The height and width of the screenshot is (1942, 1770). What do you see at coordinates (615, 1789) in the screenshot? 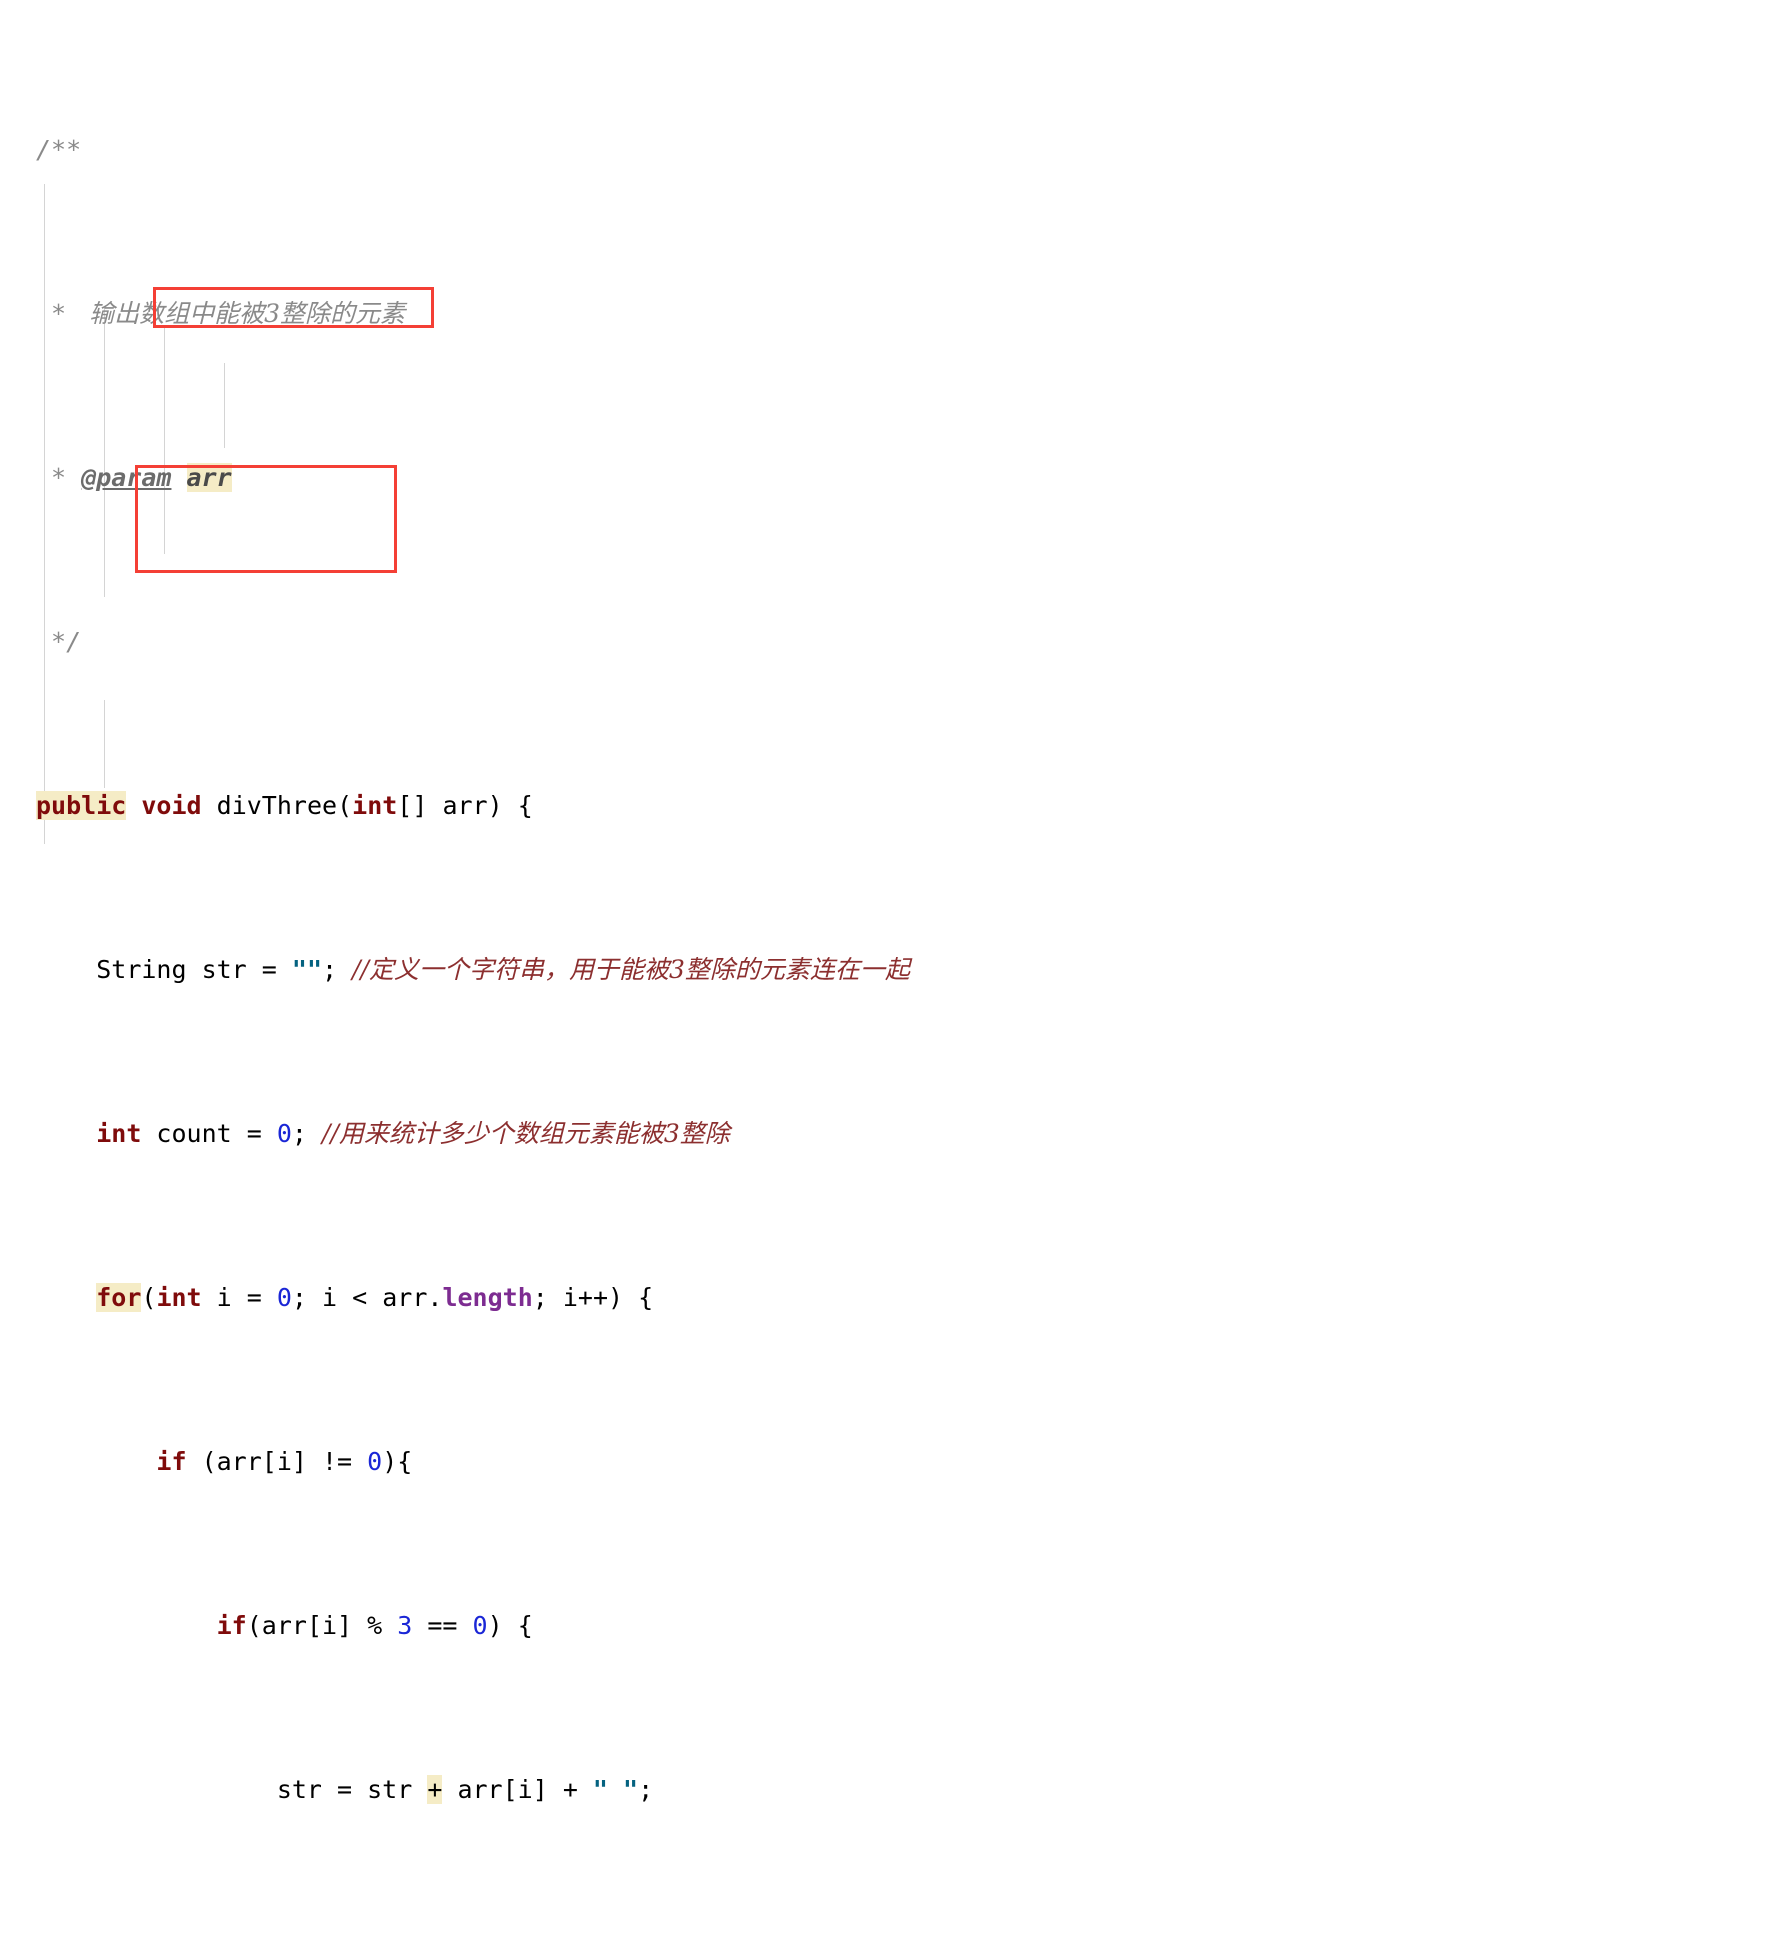
I see `string-literal-space: " "` at bounding box center [615, 1789].